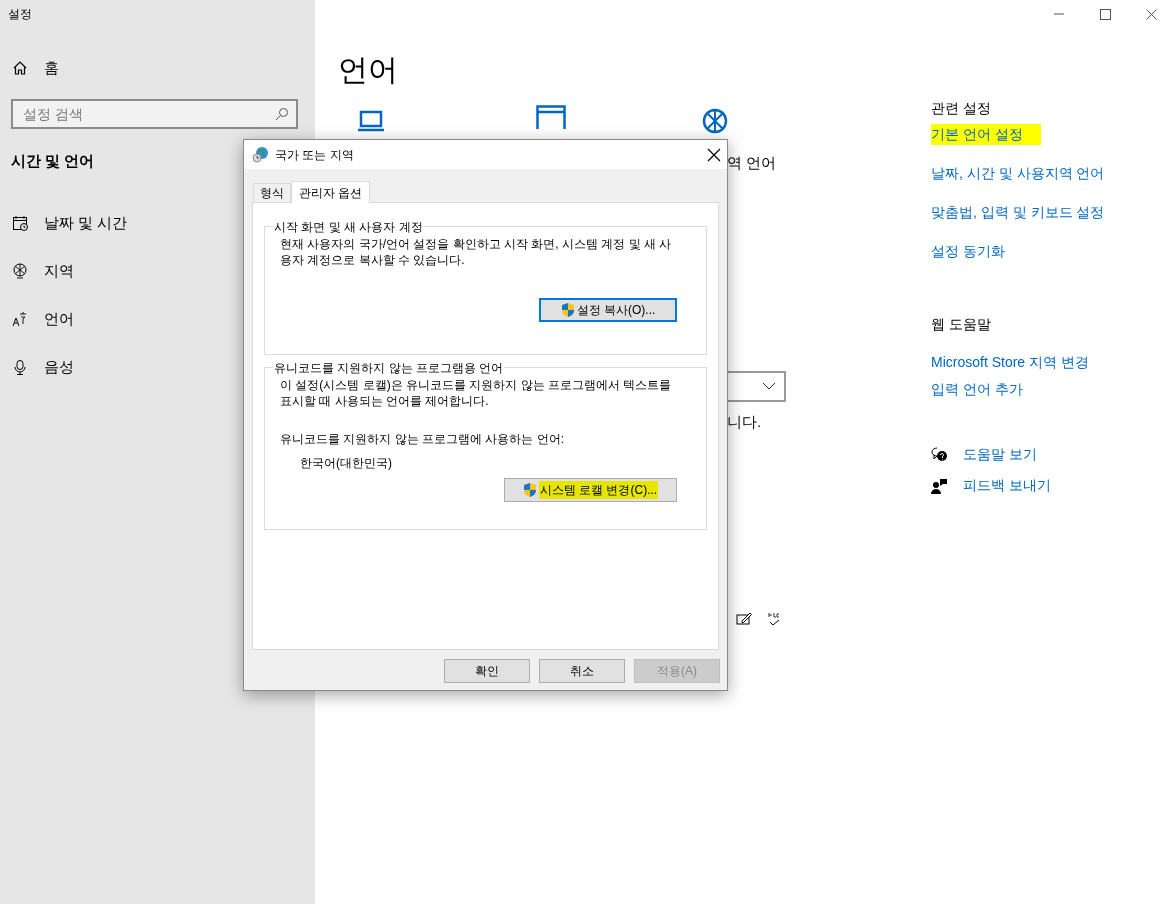 The image size is (1174, 904). Describe the element at coordinates (422, 439) in the screenshot. I see `field-label: 유니코드를 지원하지 않는 프로그램에 사용하는 언어:` at that location.